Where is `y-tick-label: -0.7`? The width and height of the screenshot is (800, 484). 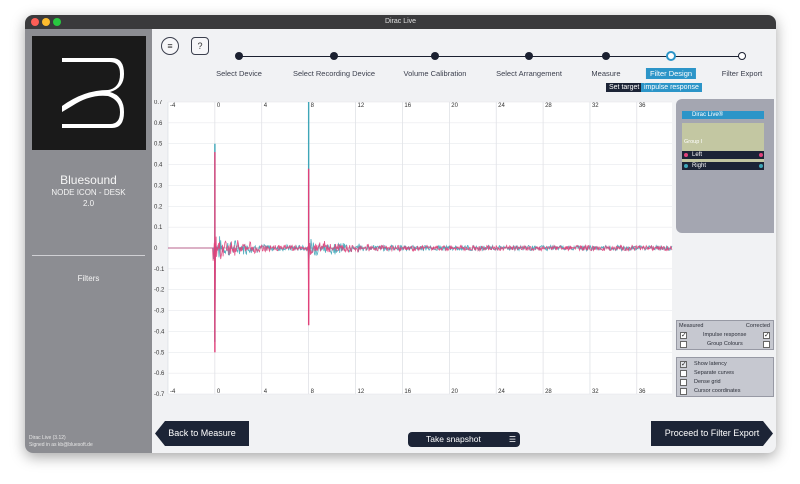 y-tick-label: -0.7 is located at coordinates (159, 395).